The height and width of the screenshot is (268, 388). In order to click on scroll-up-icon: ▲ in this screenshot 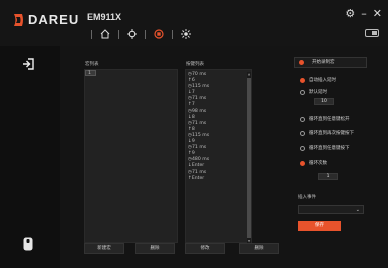, I will do `click(249, 74)`.